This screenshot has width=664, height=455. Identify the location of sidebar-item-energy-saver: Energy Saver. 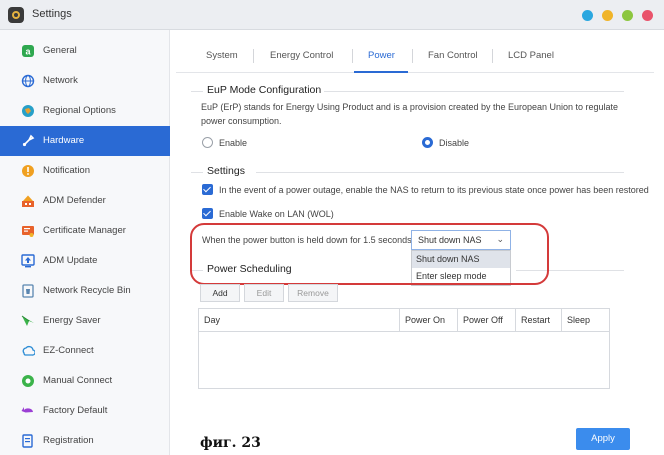
(85, 321).